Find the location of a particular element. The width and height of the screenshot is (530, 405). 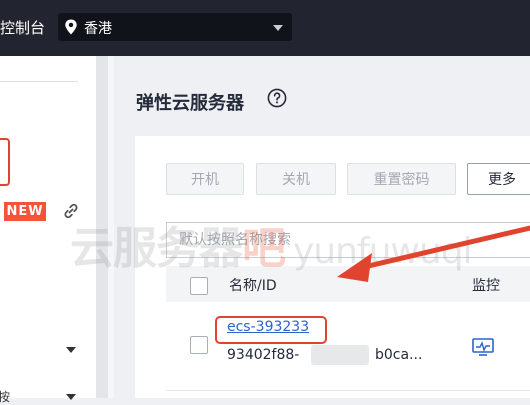

top-navigation-bar: 控制台 香港 is located at coordinates (265, 28).